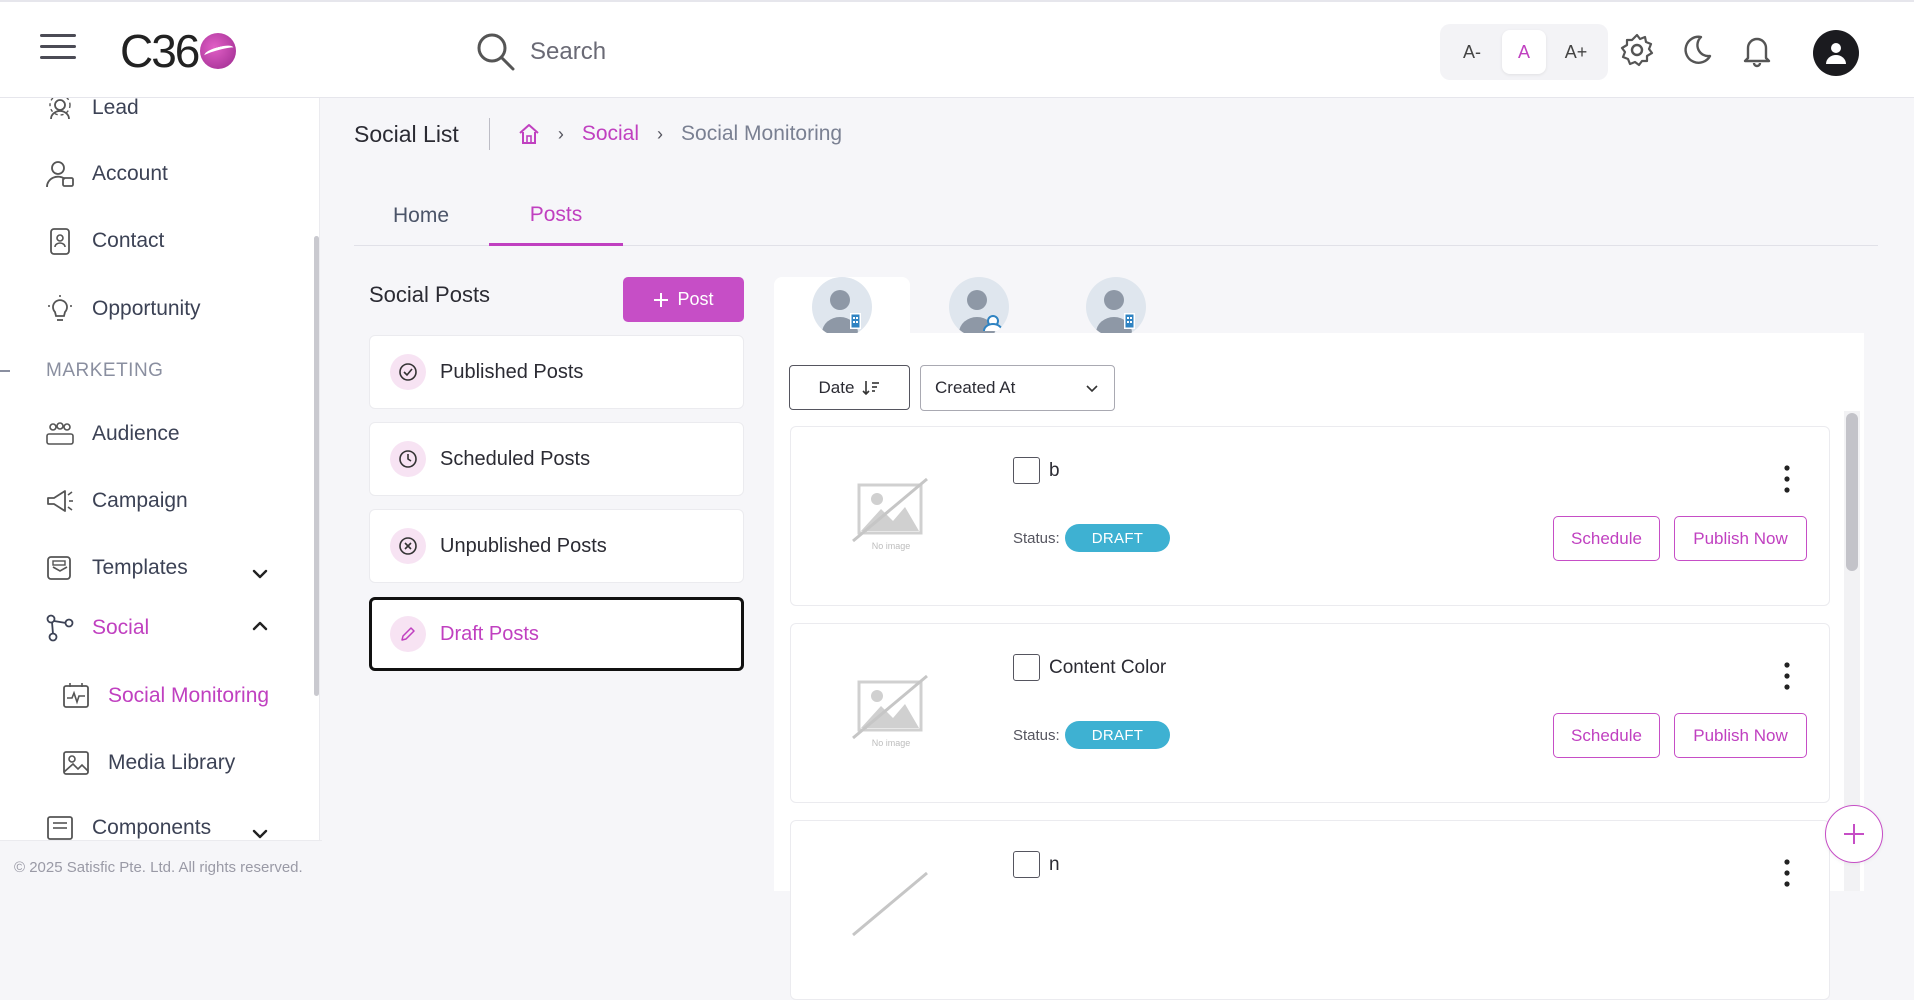 The image size is (1914, 1000). I want to click on sort-date-button: Date, so click(849, 387).